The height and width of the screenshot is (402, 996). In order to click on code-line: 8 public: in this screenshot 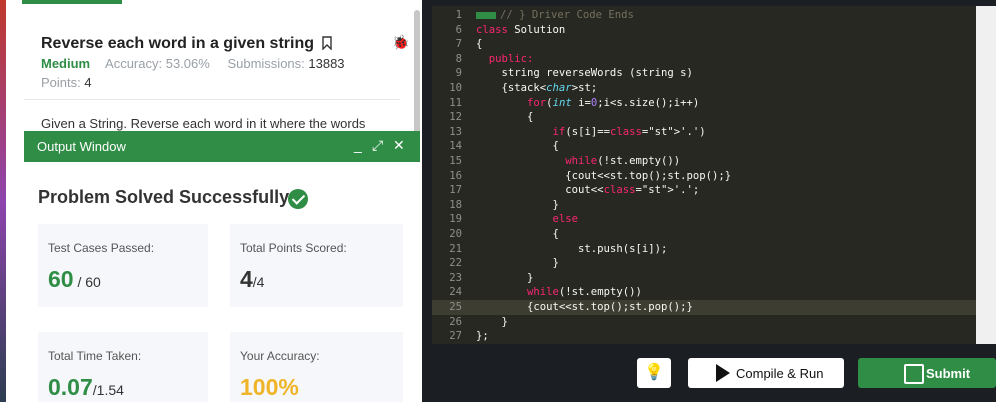, I will do `click(704, 59)`.